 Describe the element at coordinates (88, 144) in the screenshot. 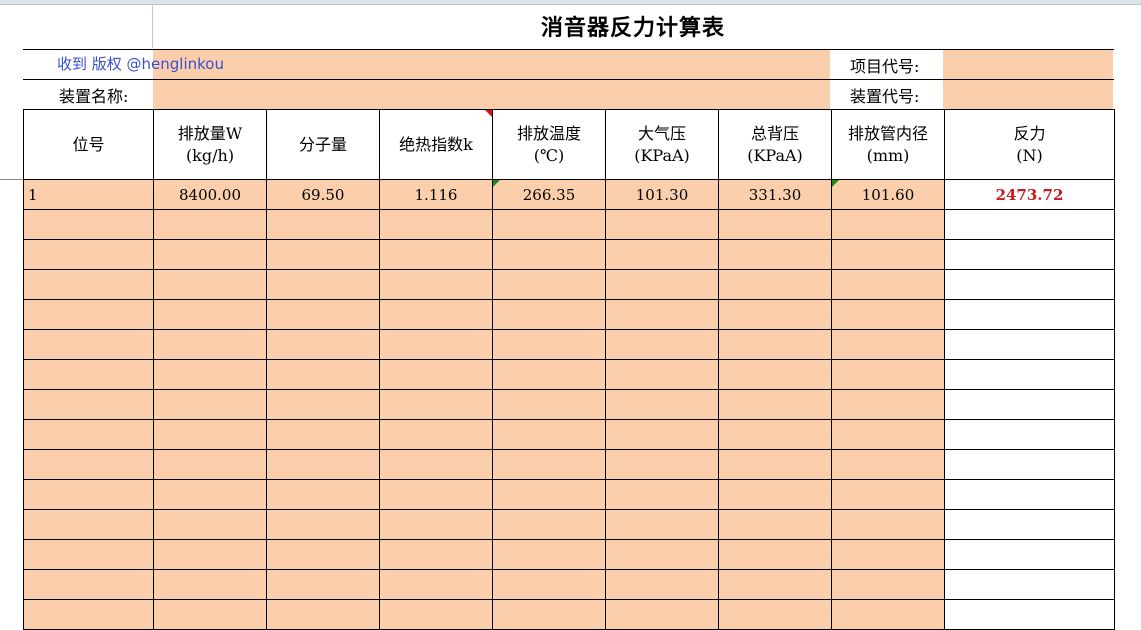

I see `header-tag: 位号` at that location.